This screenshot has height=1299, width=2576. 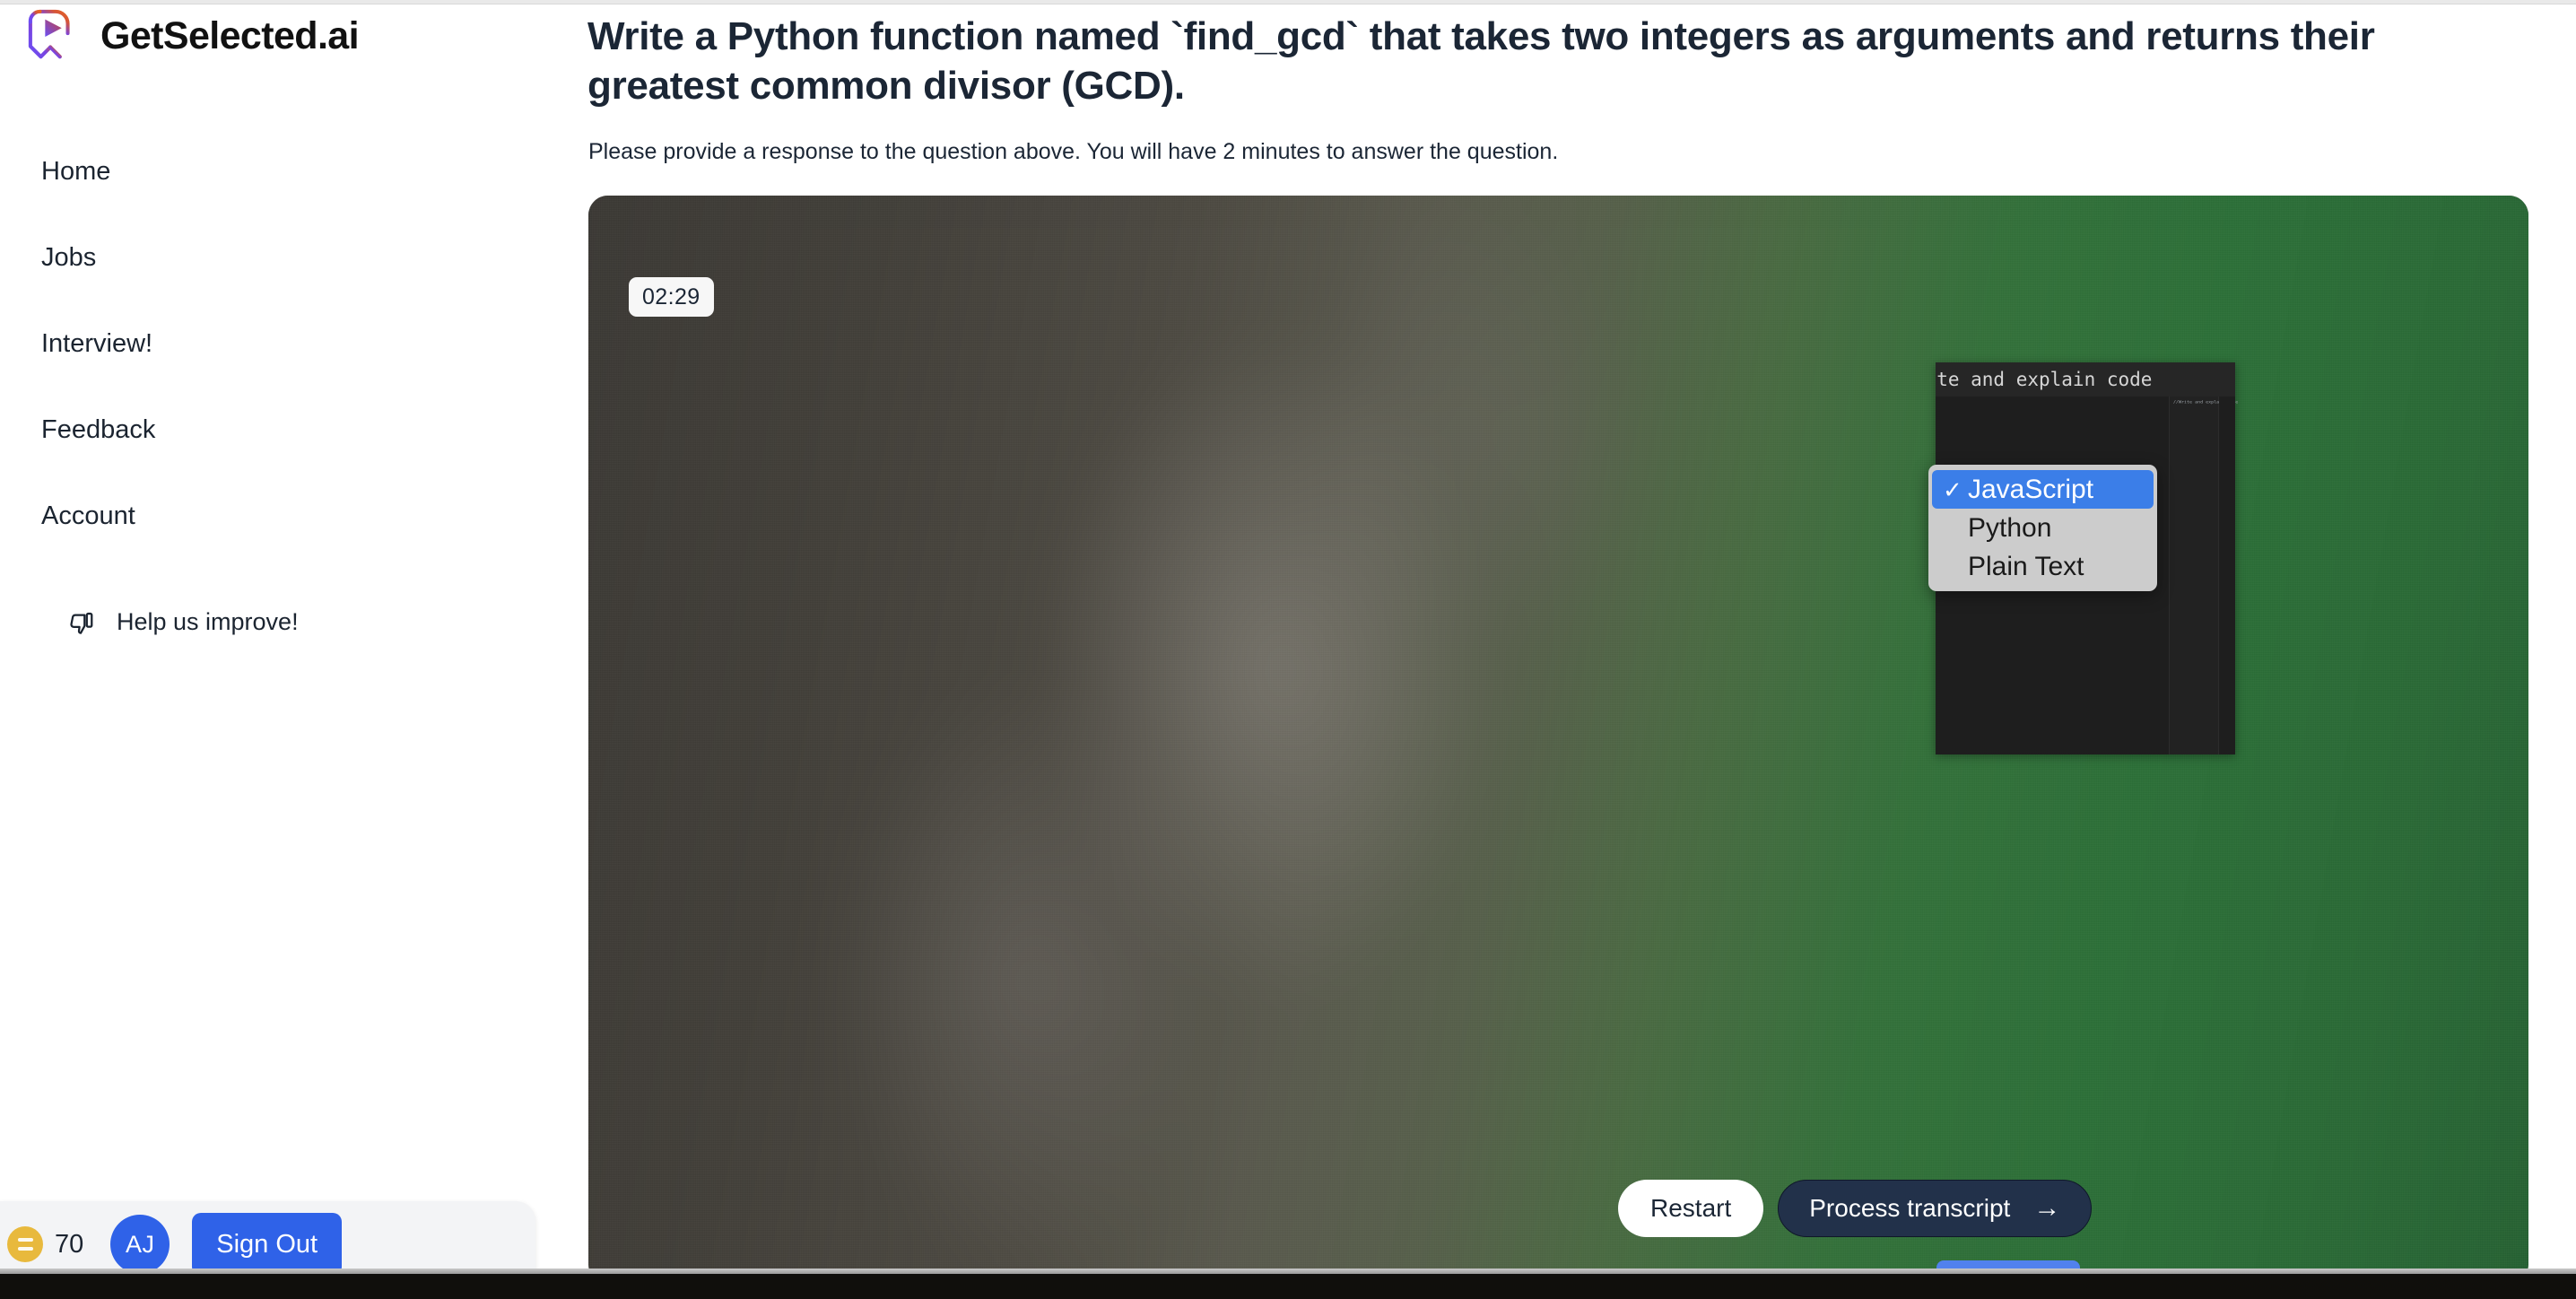 I want to click on sidebar-item-account: Account, so click(x=229, y=516).